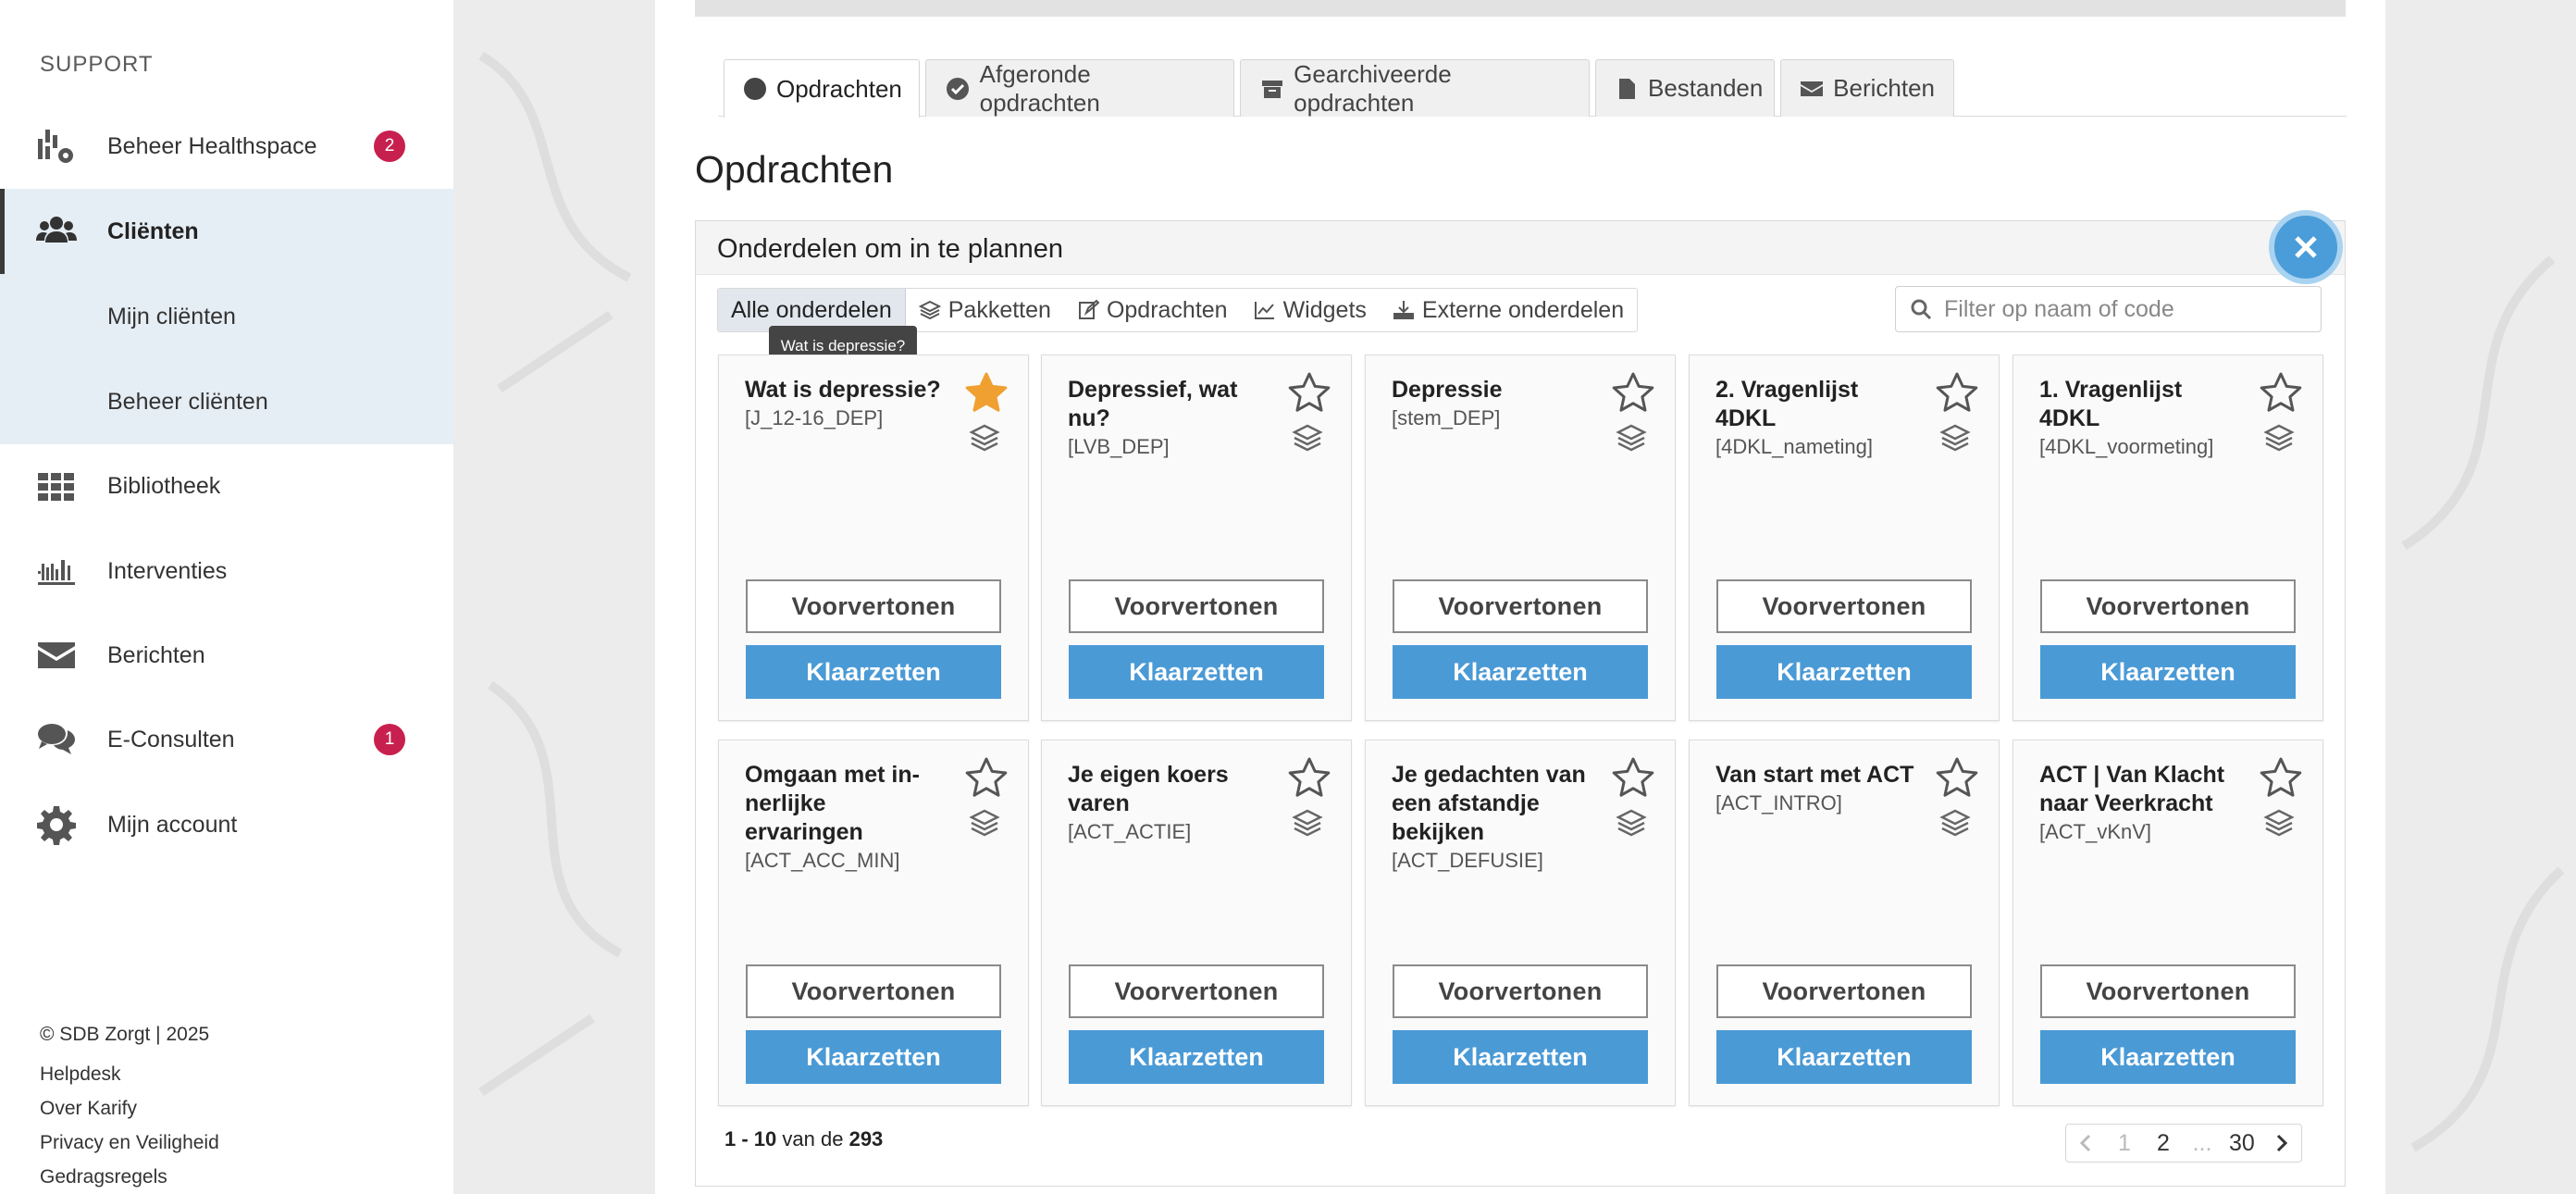 This screenshot has height=1194, width=2576. What do you see at coordinates (822, 88) in the screenshot?
I see `tab-opdrachten: Opdrachten` at bounding box center [822, 88].